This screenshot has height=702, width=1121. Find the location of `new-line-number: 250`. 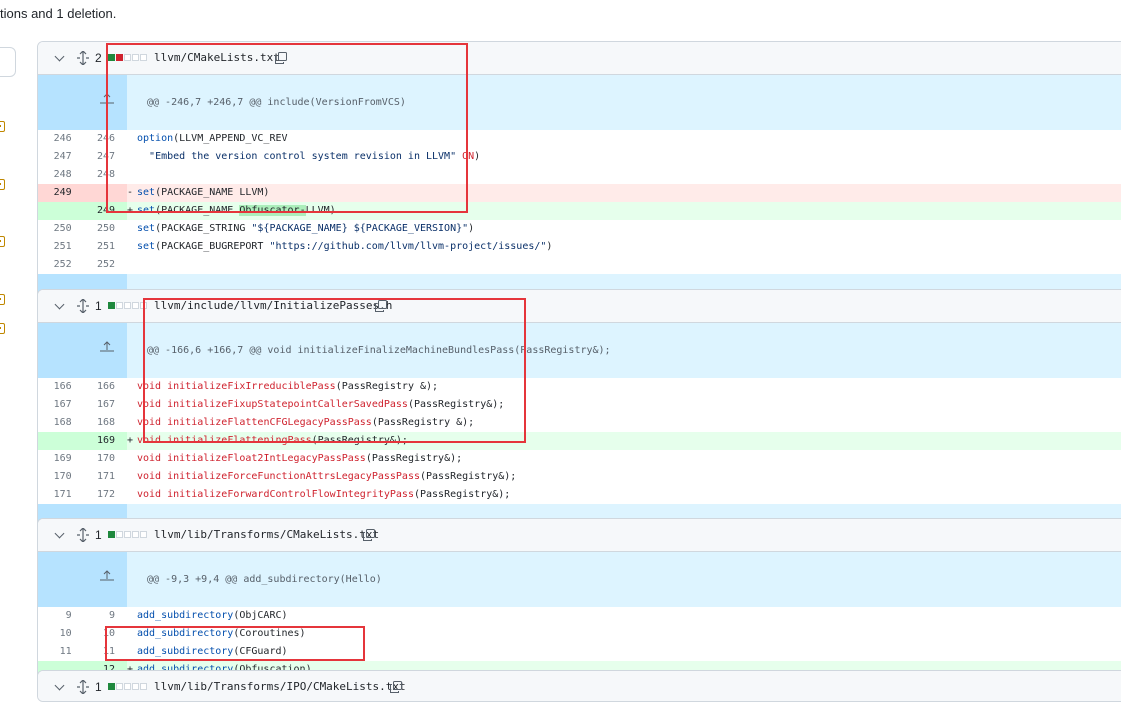

new-line-number: 250 is located at coordinates (103, 229).